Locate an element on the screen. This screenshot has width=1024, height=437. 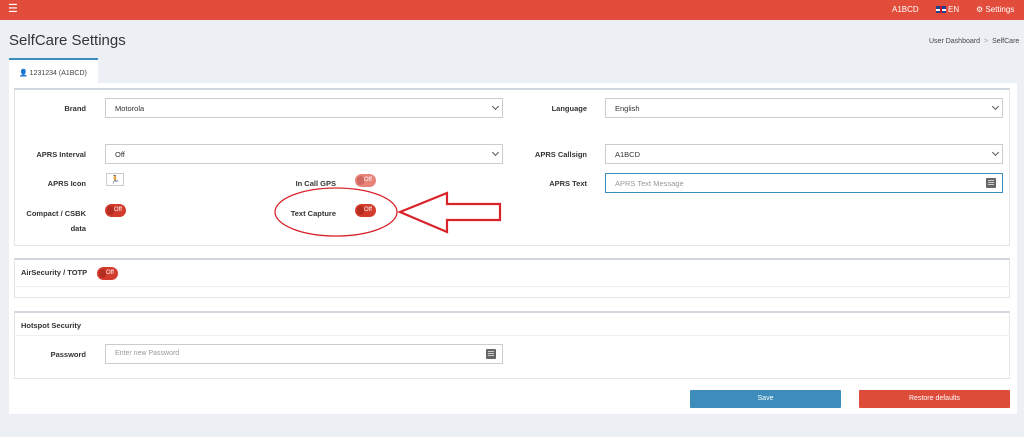
uk-flag-icon is located at coordinates (941, 9).